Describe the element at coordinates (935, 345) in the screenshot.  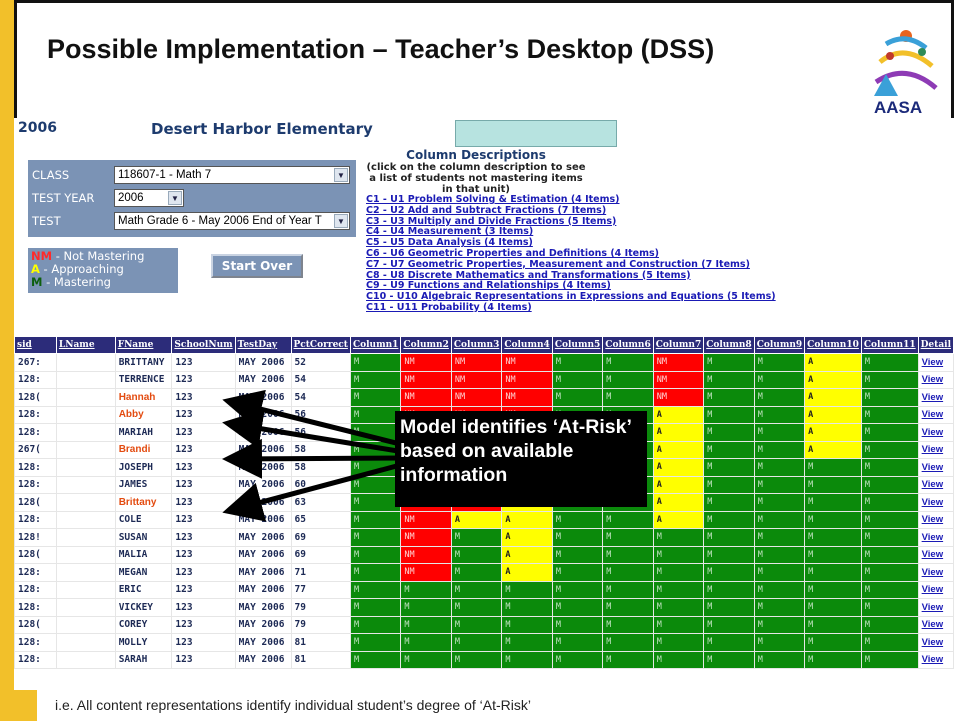
I see `column-header: Detail` at that location.